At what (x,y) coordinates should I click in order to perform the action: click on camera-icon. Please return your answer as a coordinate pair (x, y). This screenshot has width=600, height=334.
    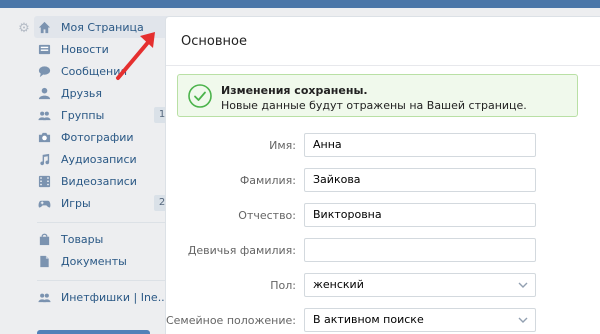
    Looking at the image, I should click on (44, 137).